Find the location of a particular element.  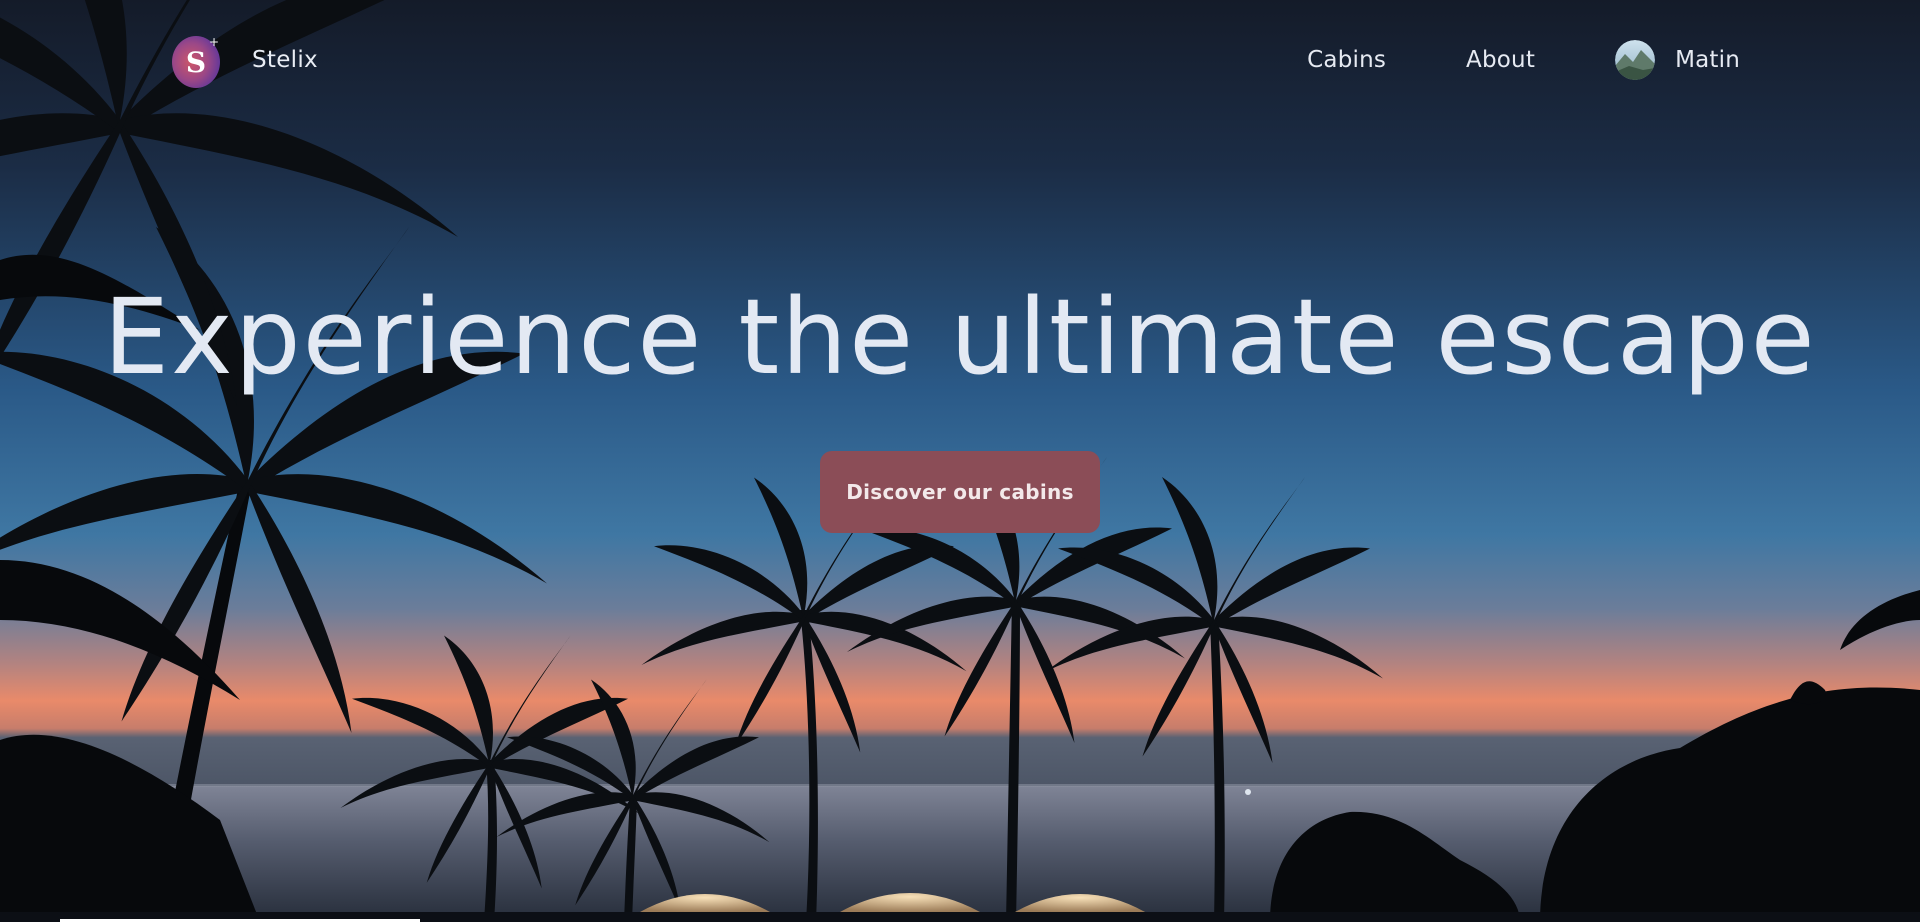

logo-letter: S is located at coordinates (196, 62).